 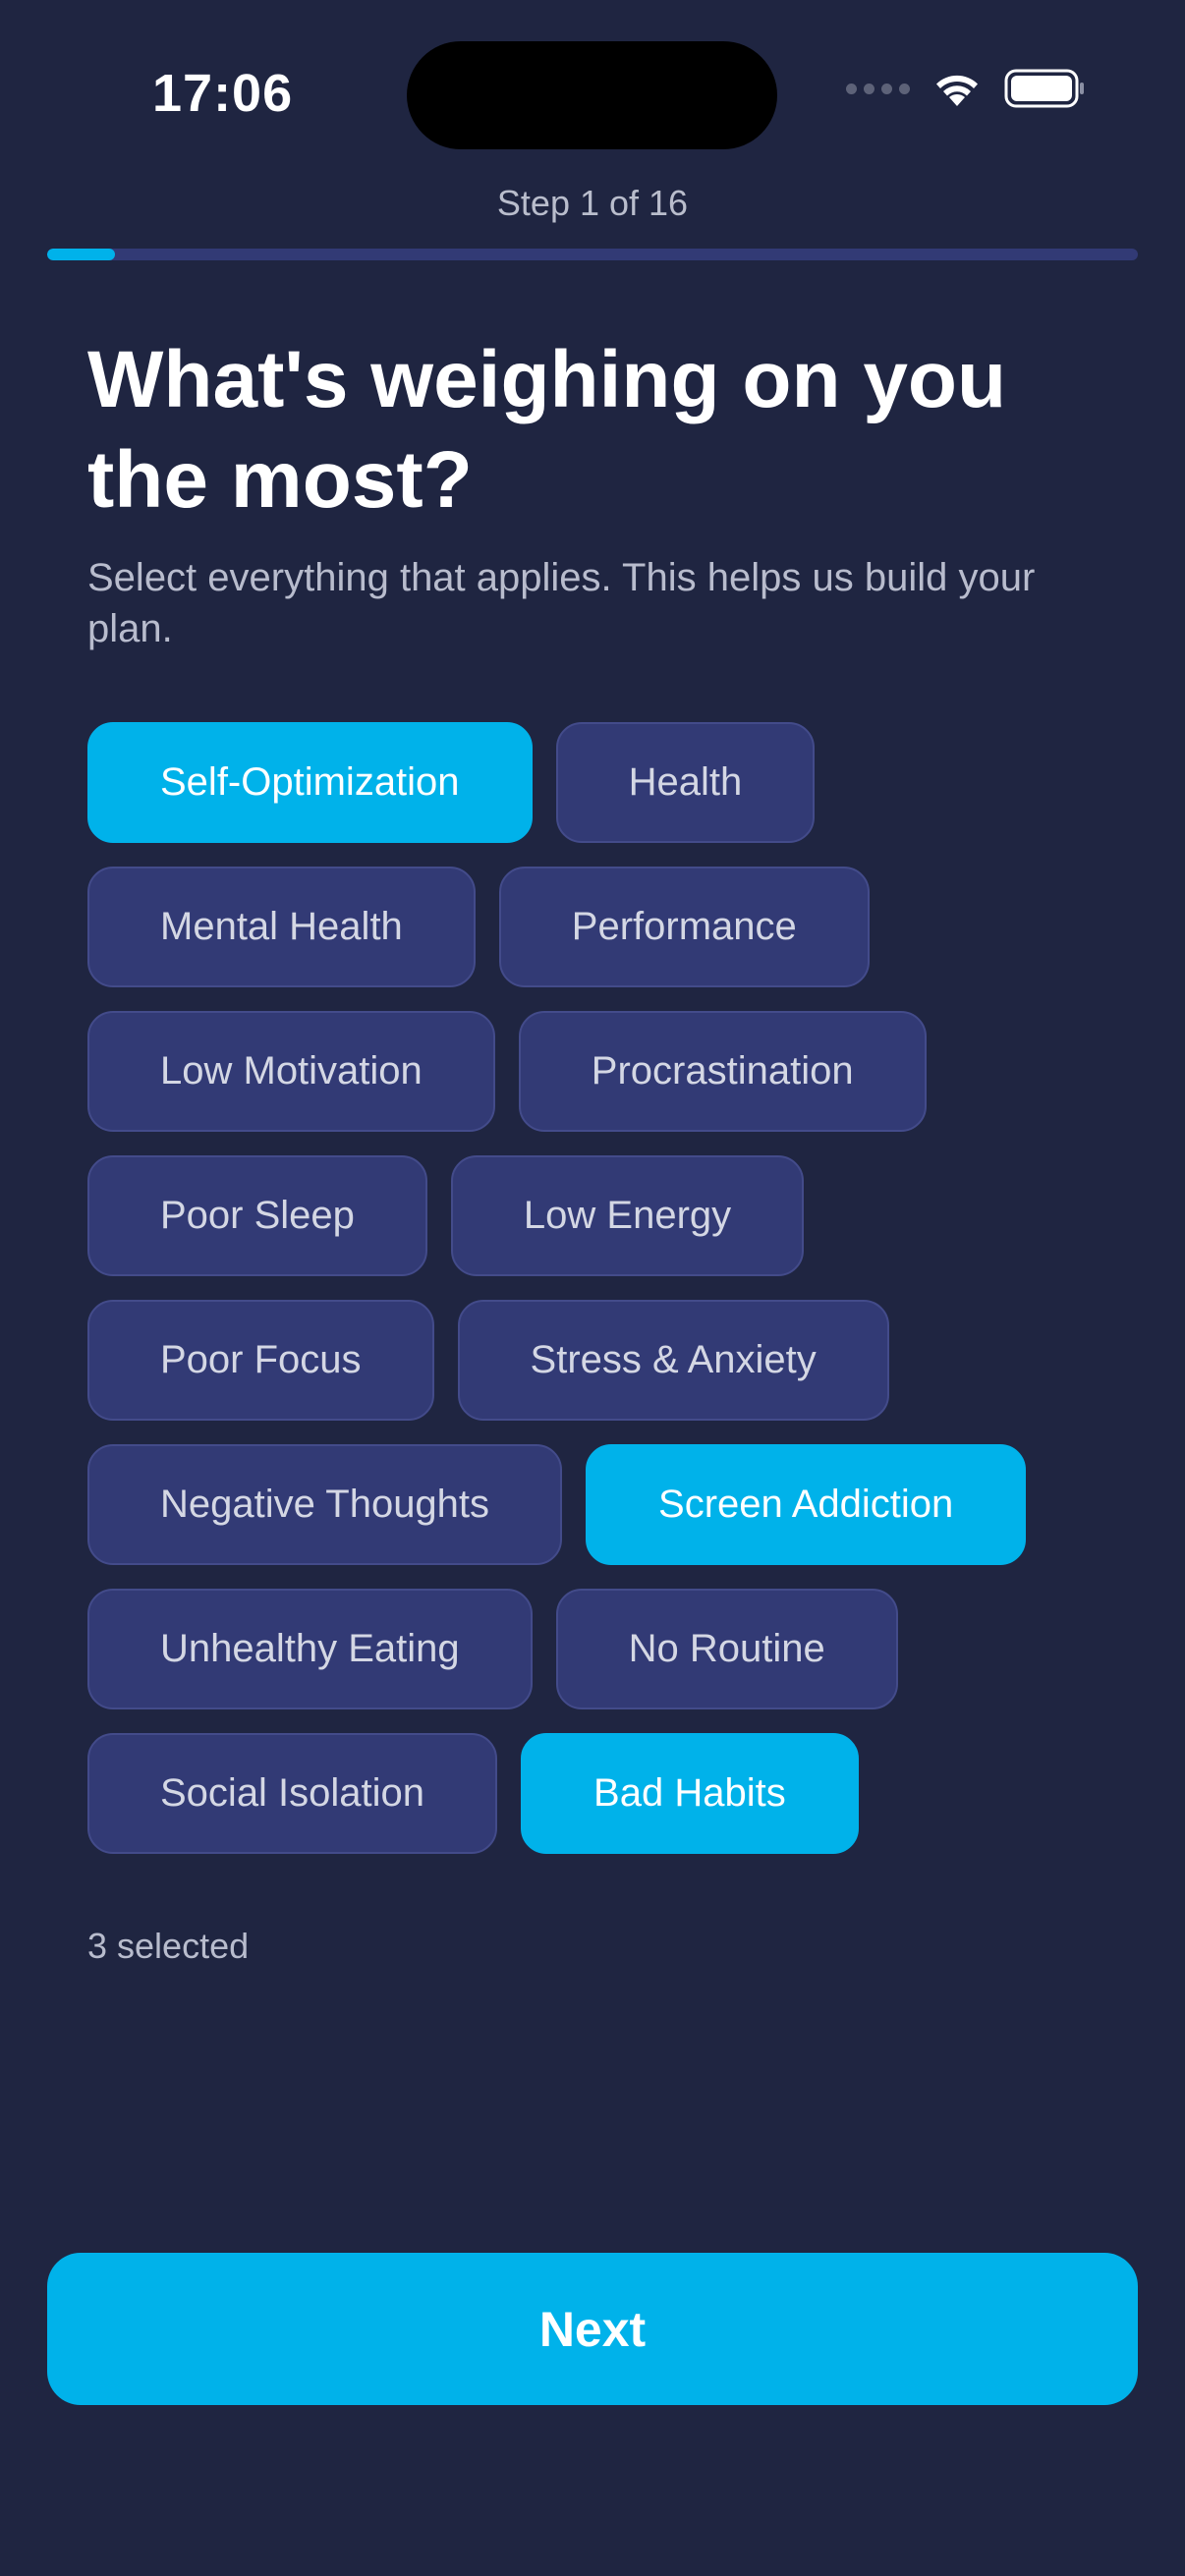 I want to click on option-chip: Mental Health, so click(x=282, y=927).